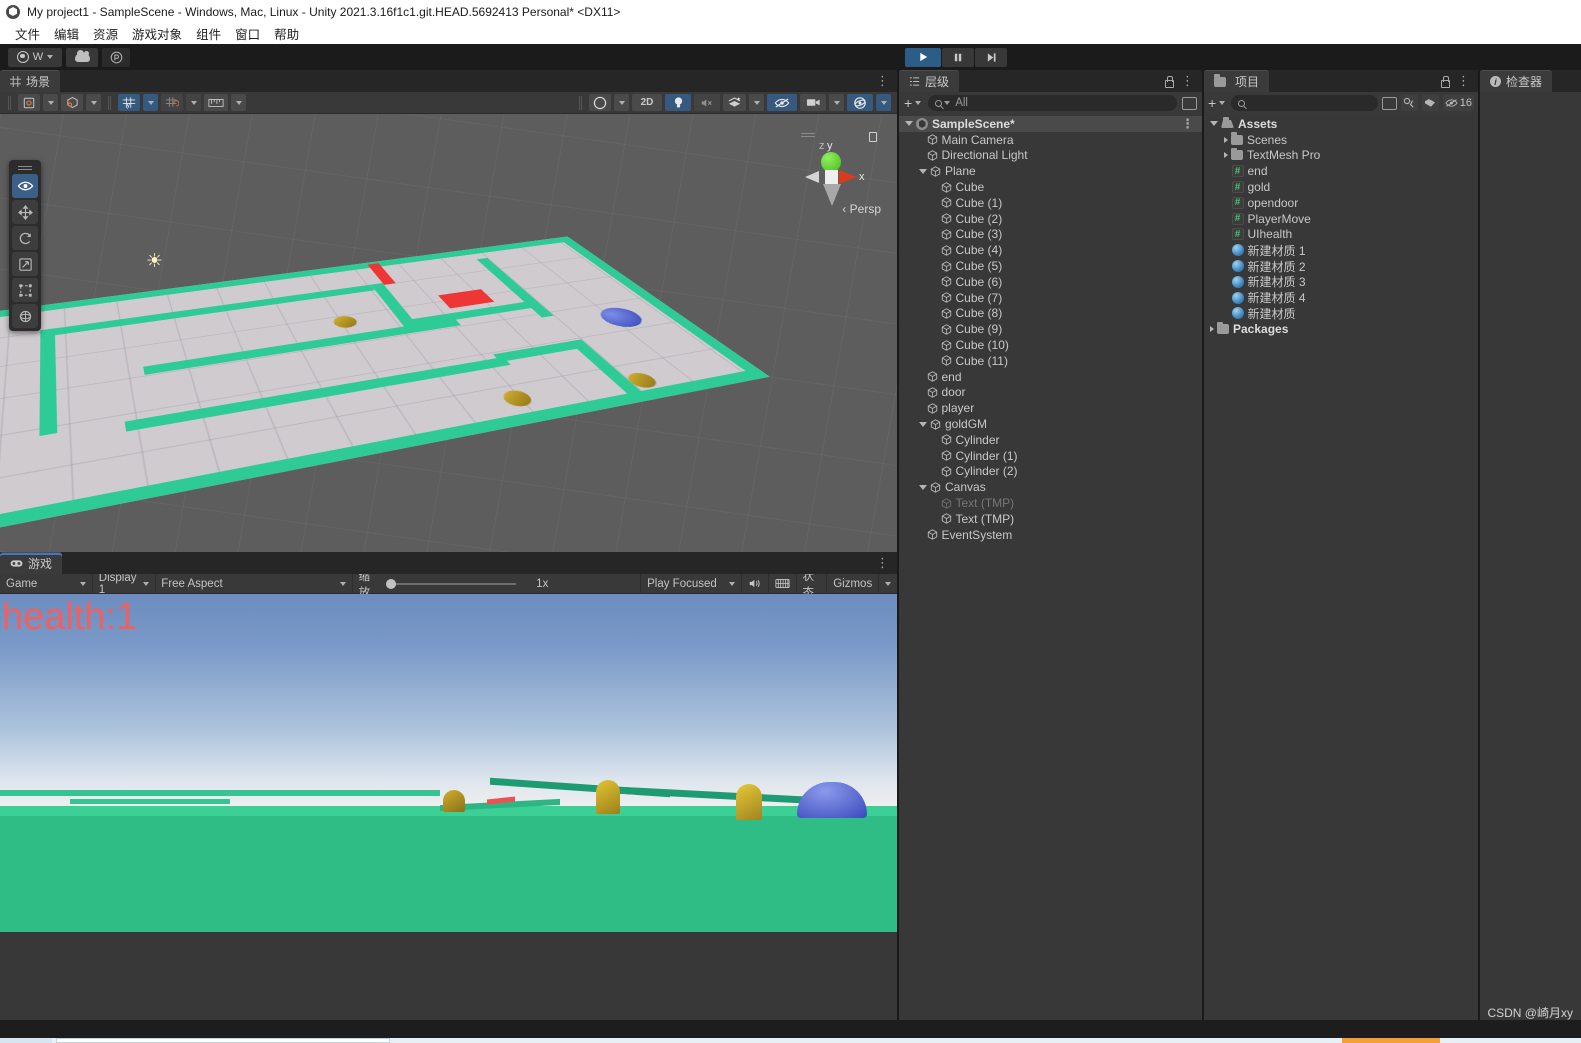 This screenshot has width=1581, height=1043. Describe the element at coordinates (46, 584) in the screenshot. I see `game-target-dropdown: Game` at that location.